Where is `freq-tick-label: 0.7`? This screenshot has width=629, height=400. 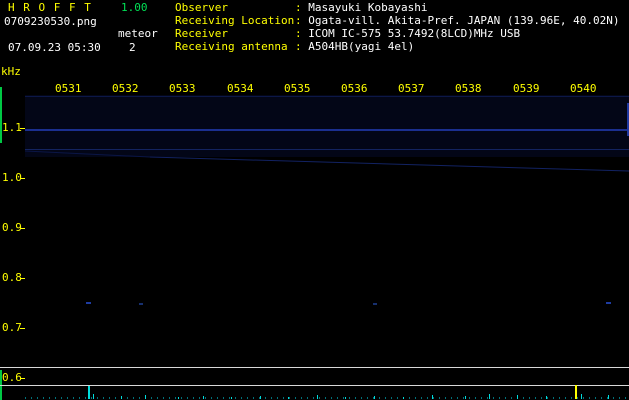
freq-tick-label: 0.7 is located at coordinates (12, 327).